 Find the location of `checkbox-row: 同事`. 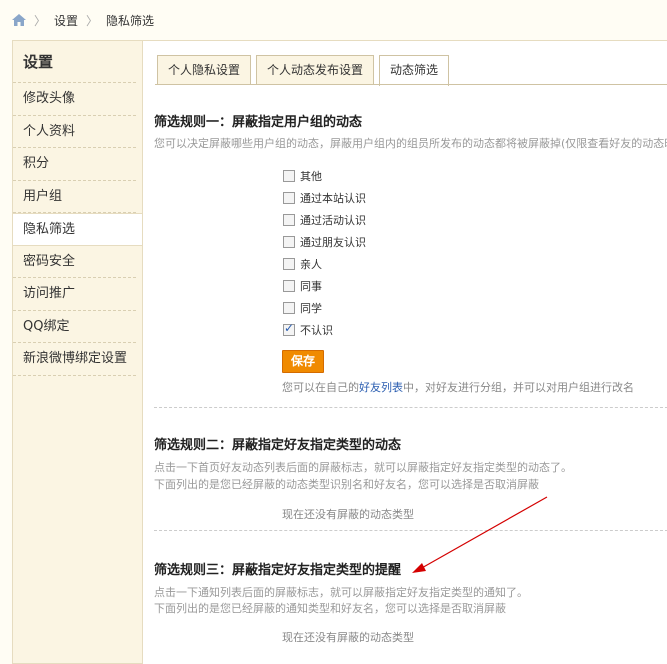

checkbox-row: 同事 is located at coordinates (324, 286).